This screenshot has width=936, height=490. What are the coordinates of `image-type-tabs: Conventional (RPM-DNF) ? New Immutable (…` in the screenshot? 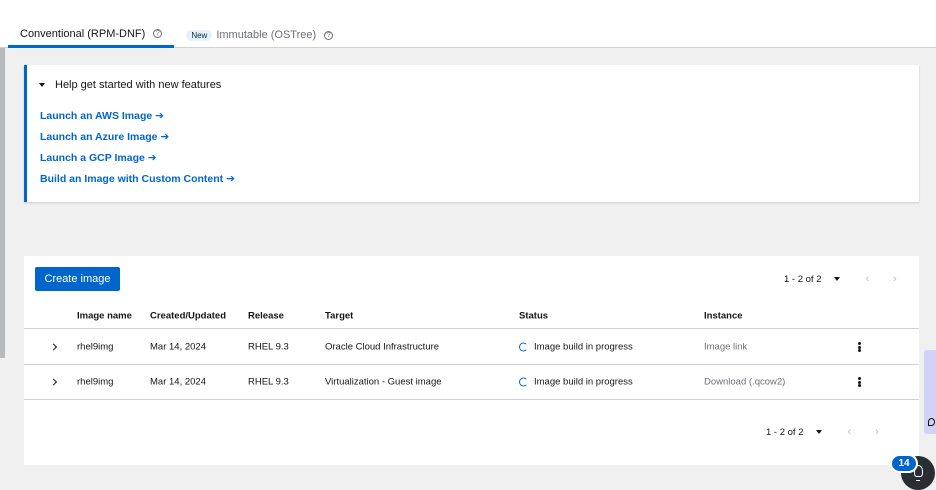 It's located at (176, 35).